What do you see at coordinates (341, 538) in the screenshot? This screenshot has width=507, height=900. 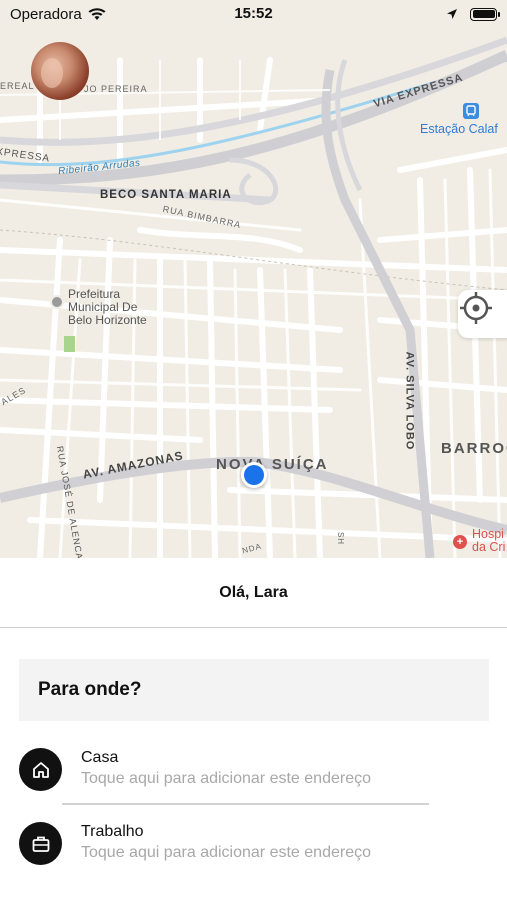 I see `map-label-street: SH` at bounding box center [341, 538].